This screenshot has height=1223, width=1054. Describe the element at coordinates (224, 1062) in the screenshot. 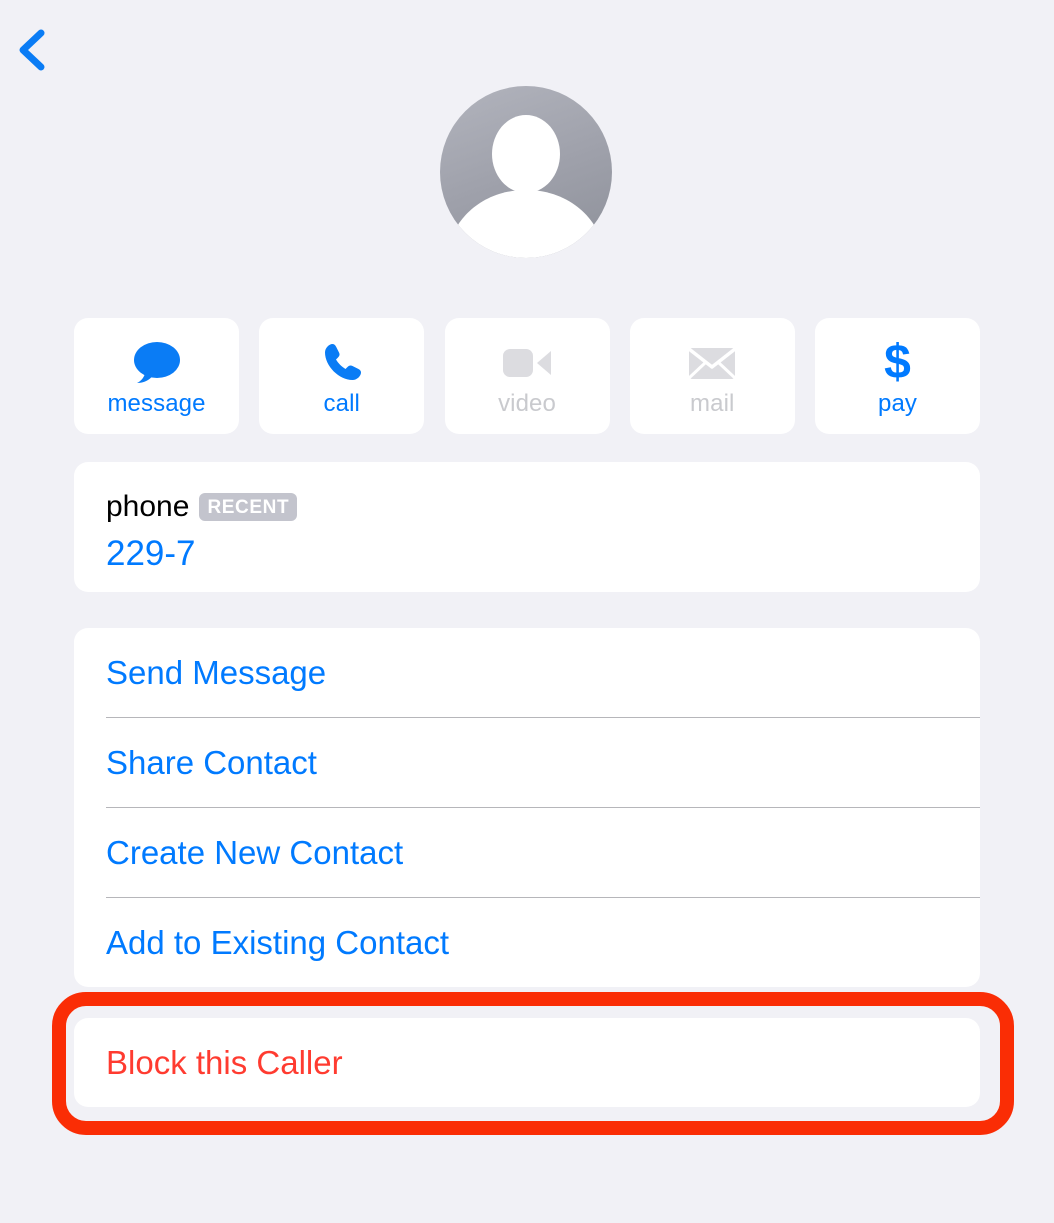

I see `block-this-caller-label: Block this Caller` at that location.